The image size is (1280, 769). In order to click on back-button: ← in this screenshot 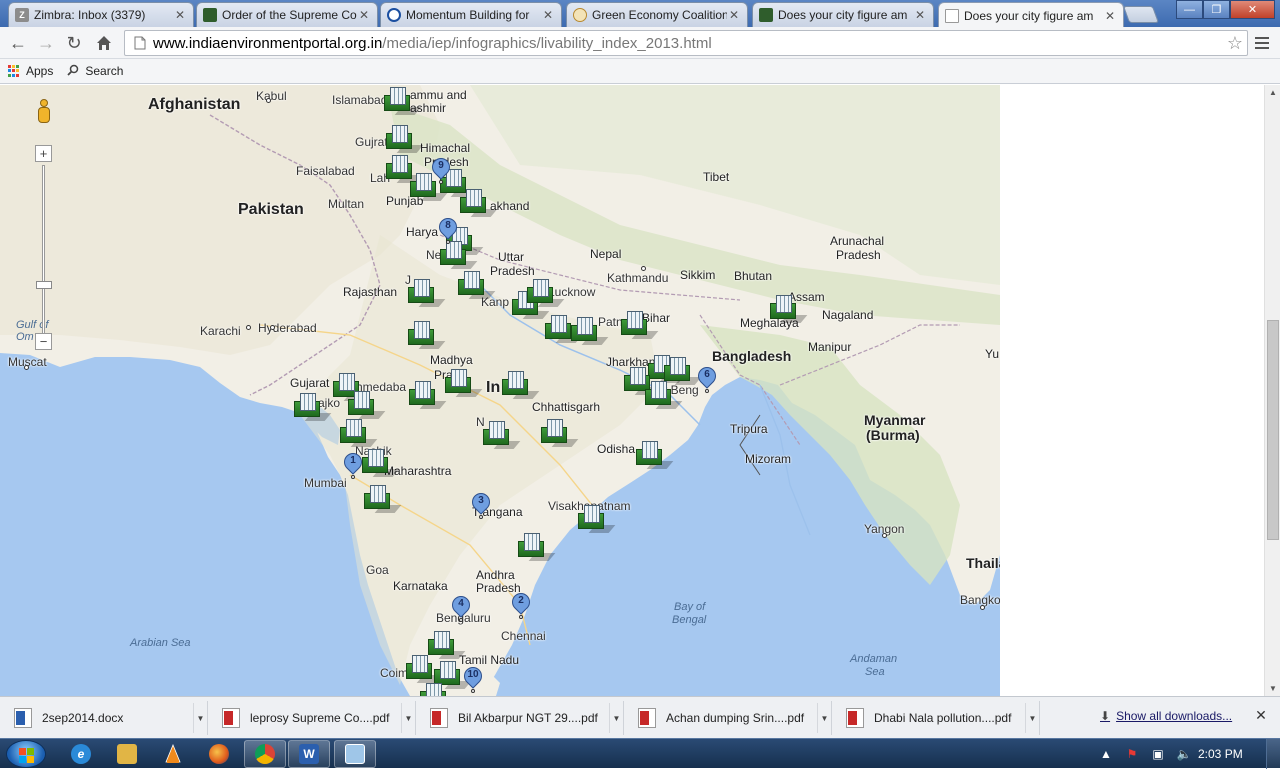, I will do `click(18, 43)`.